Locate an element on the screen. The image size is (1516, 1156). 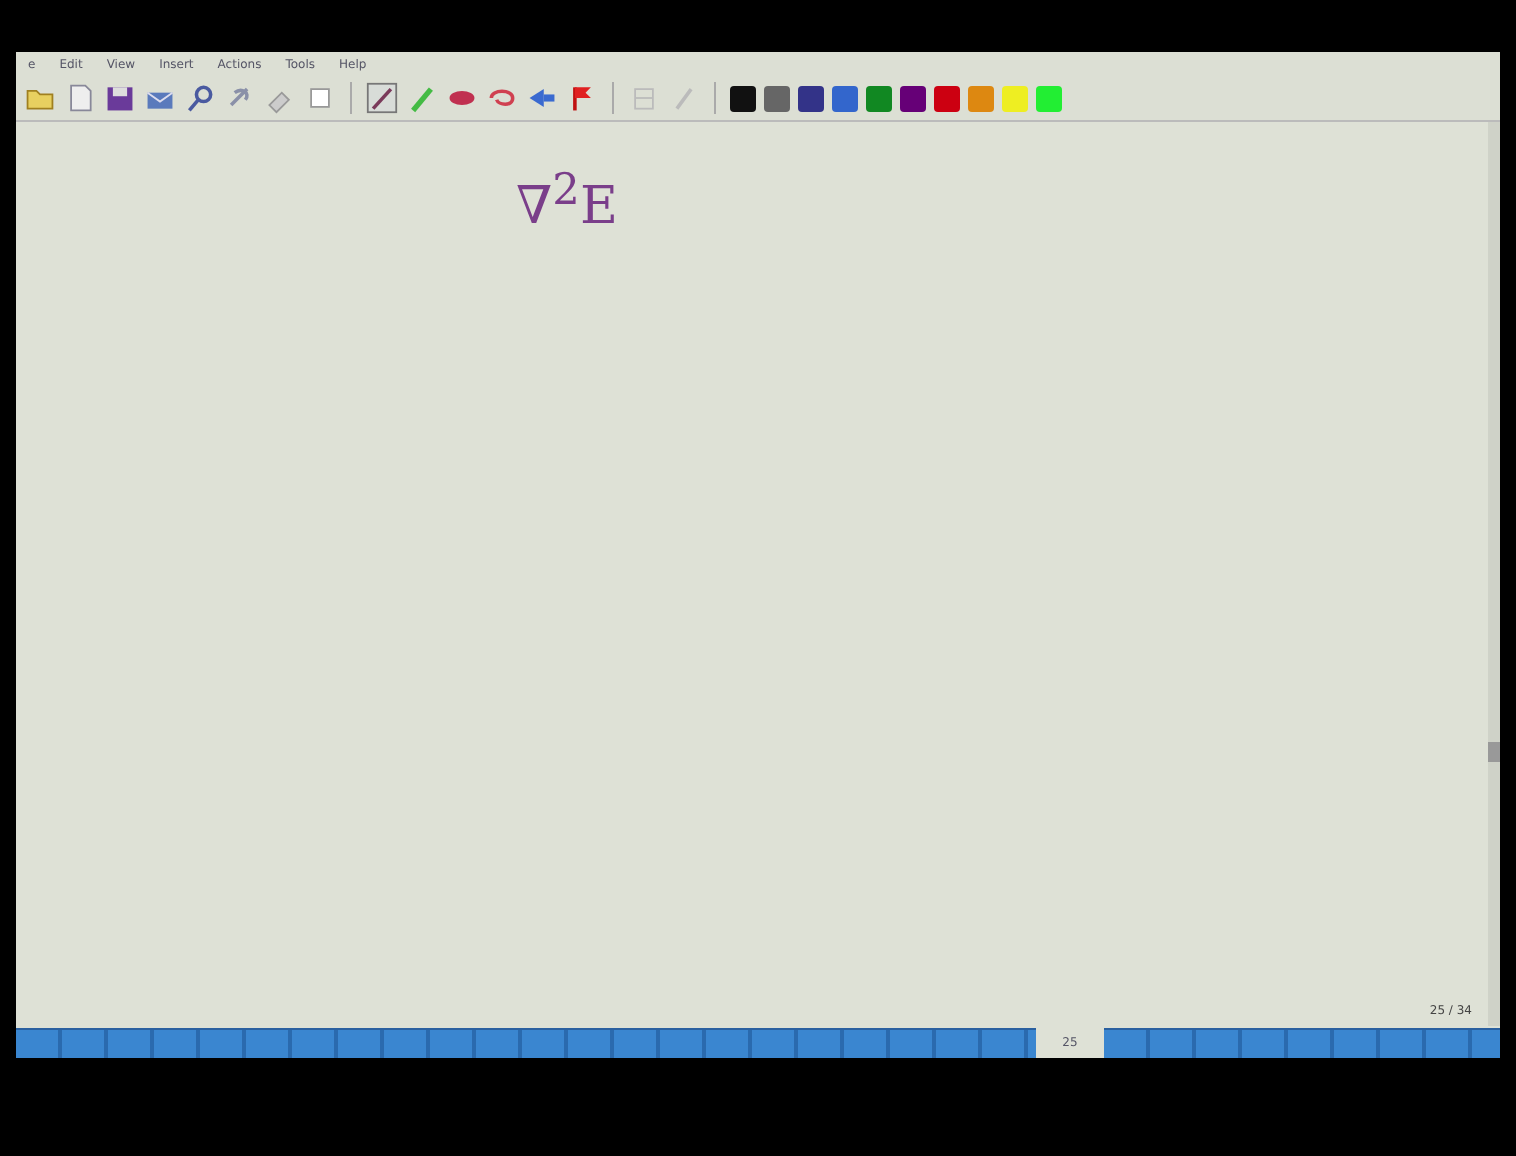
page-icon is located at coordinates (80, 98).